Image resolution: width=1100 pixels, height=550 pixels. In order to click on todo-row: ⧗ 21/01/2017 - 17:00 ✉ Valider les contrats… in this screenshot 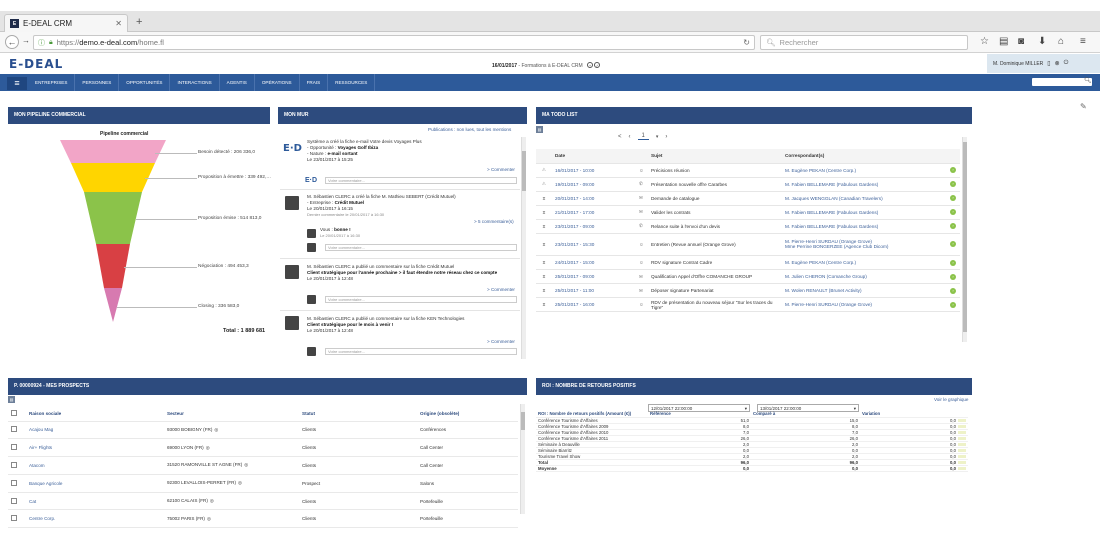, I will do `click(748, 212)`.